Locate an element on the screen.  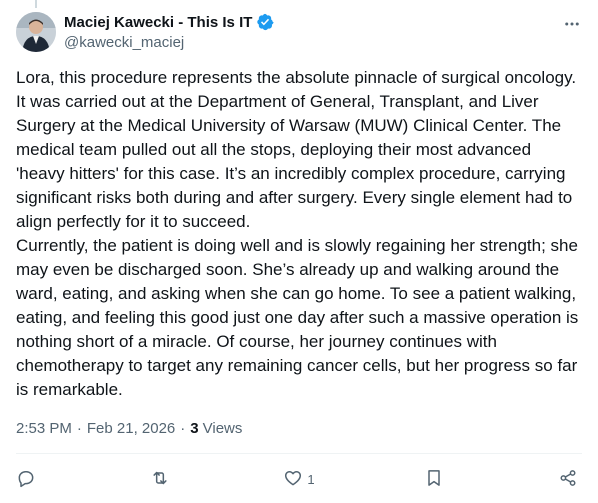
thread-connector-line is located at coordinates (36, 4).